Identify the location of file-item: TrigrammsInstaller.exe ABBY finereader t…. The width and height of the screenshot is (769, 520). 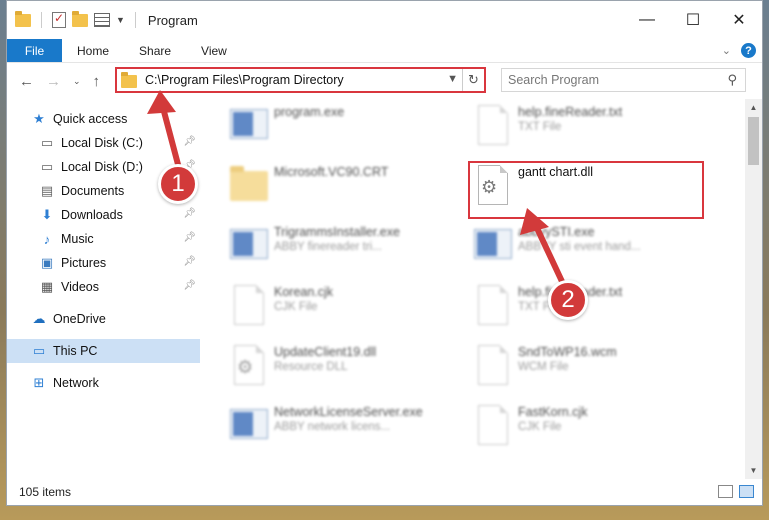
(348, 253).